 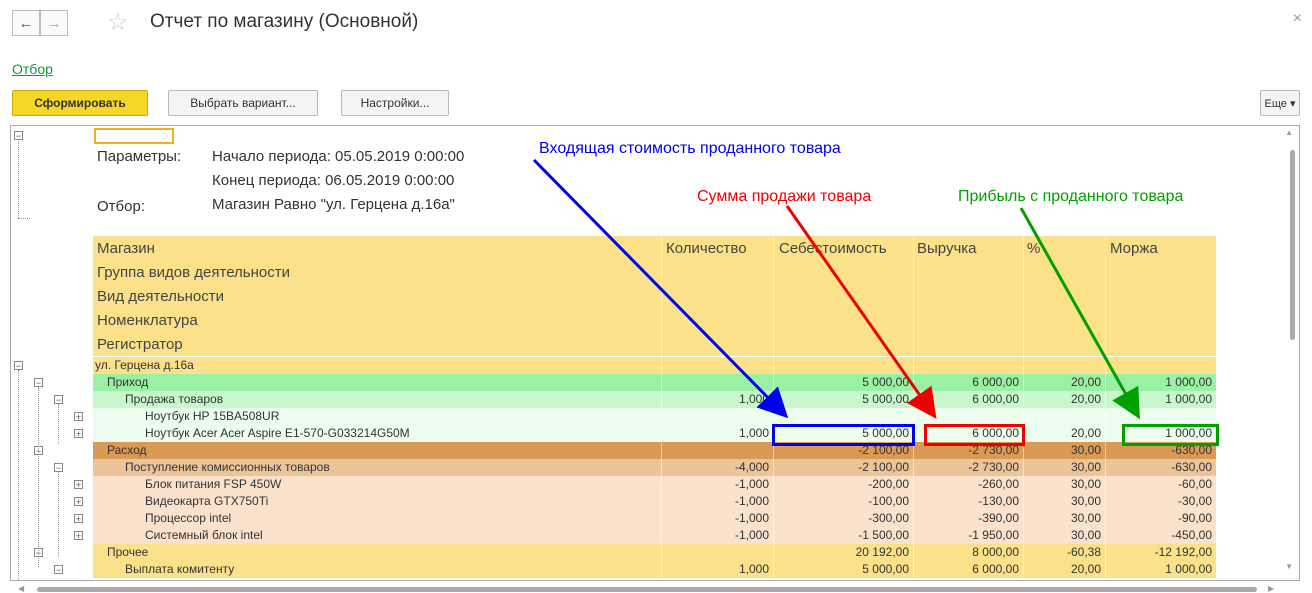 I want to click on filter-link: Отбор, so click(x=32, y=69).